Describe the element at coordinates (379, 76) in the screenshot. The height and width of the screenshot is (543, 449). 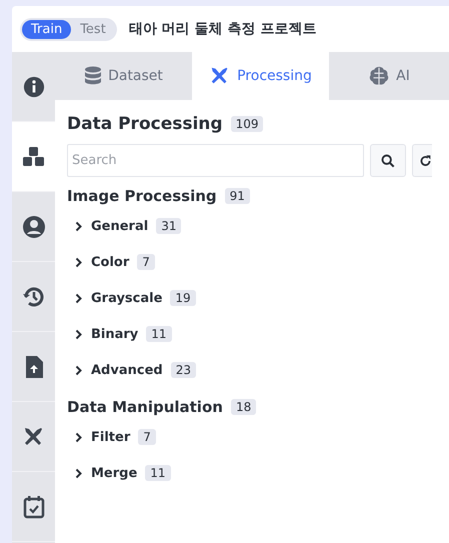
I see `brain-icon` at that location.